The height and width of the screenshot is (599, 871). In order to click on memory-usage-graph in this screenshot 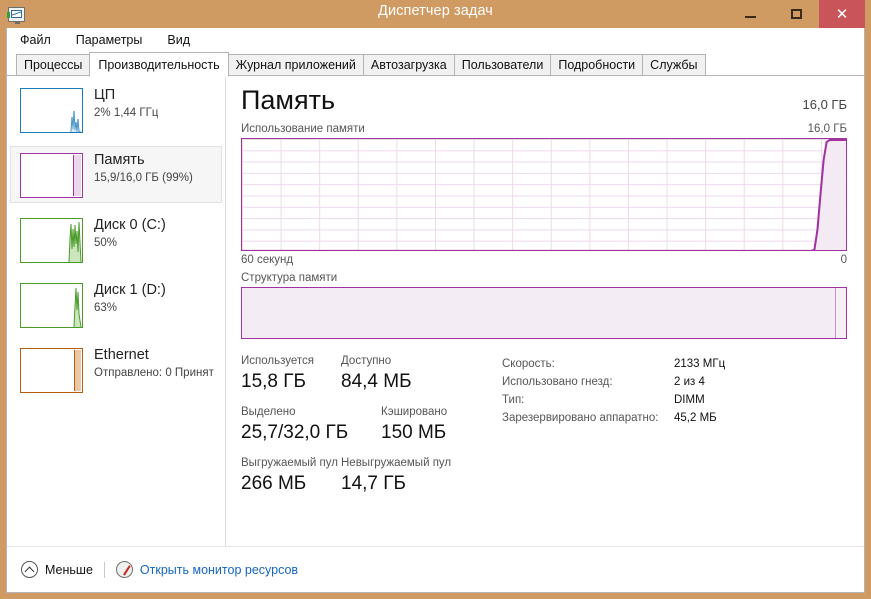, I will do `click(544, 194)`.